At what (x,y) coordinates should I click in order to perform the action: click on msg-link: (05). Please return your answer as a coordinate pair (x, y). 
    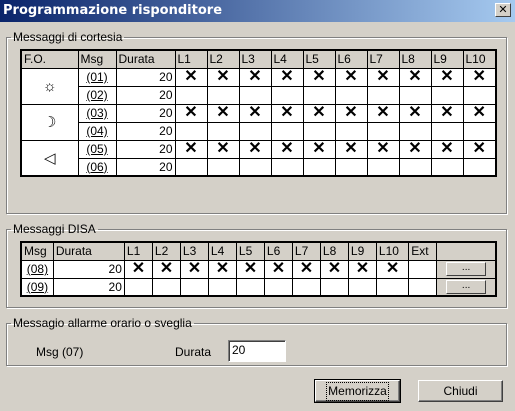
    Looking at the image, I should click on (97, 149).